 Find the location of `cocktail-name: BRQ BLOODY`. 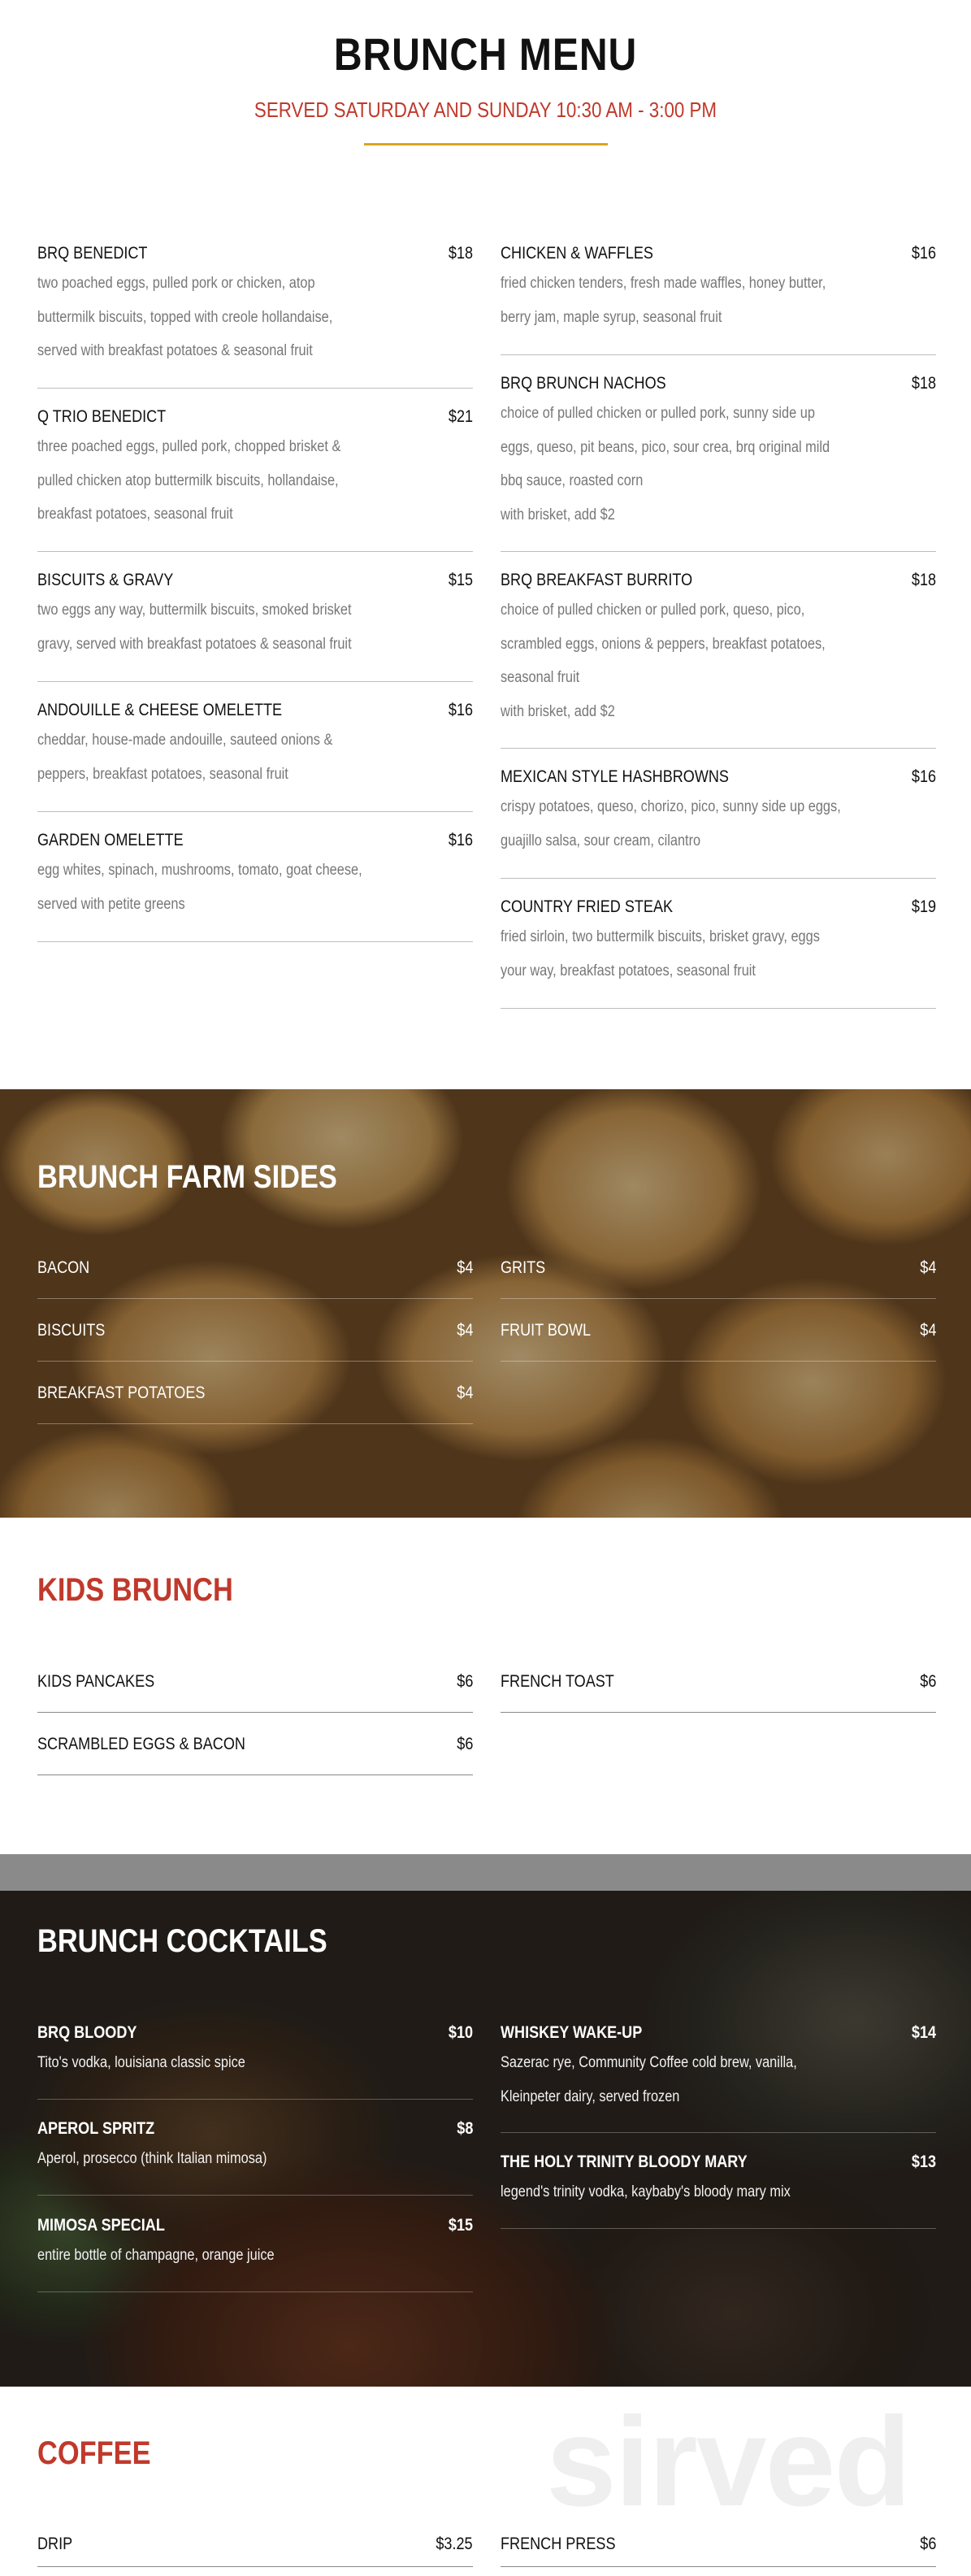

cocktail-name: BRQ BLOODY is located at coordinates (87, 2032).